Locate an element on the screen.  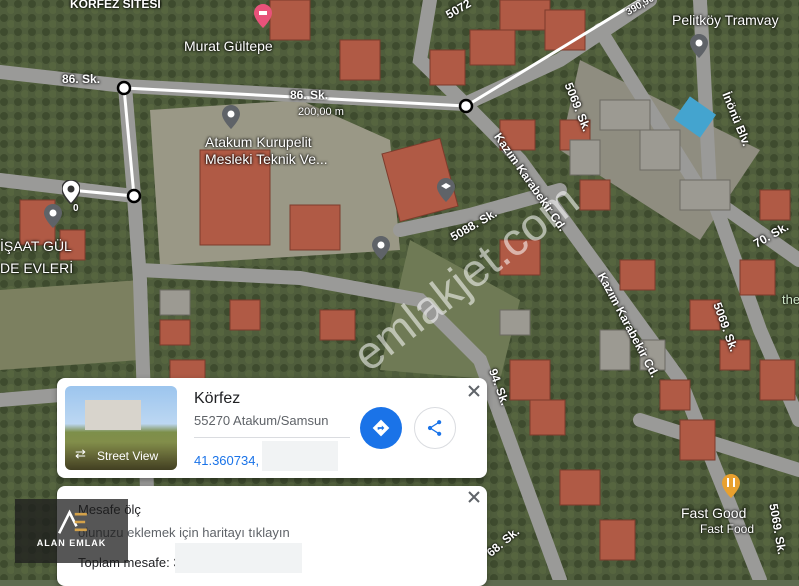
school-pin-icon is located at coordinates (446, 190).